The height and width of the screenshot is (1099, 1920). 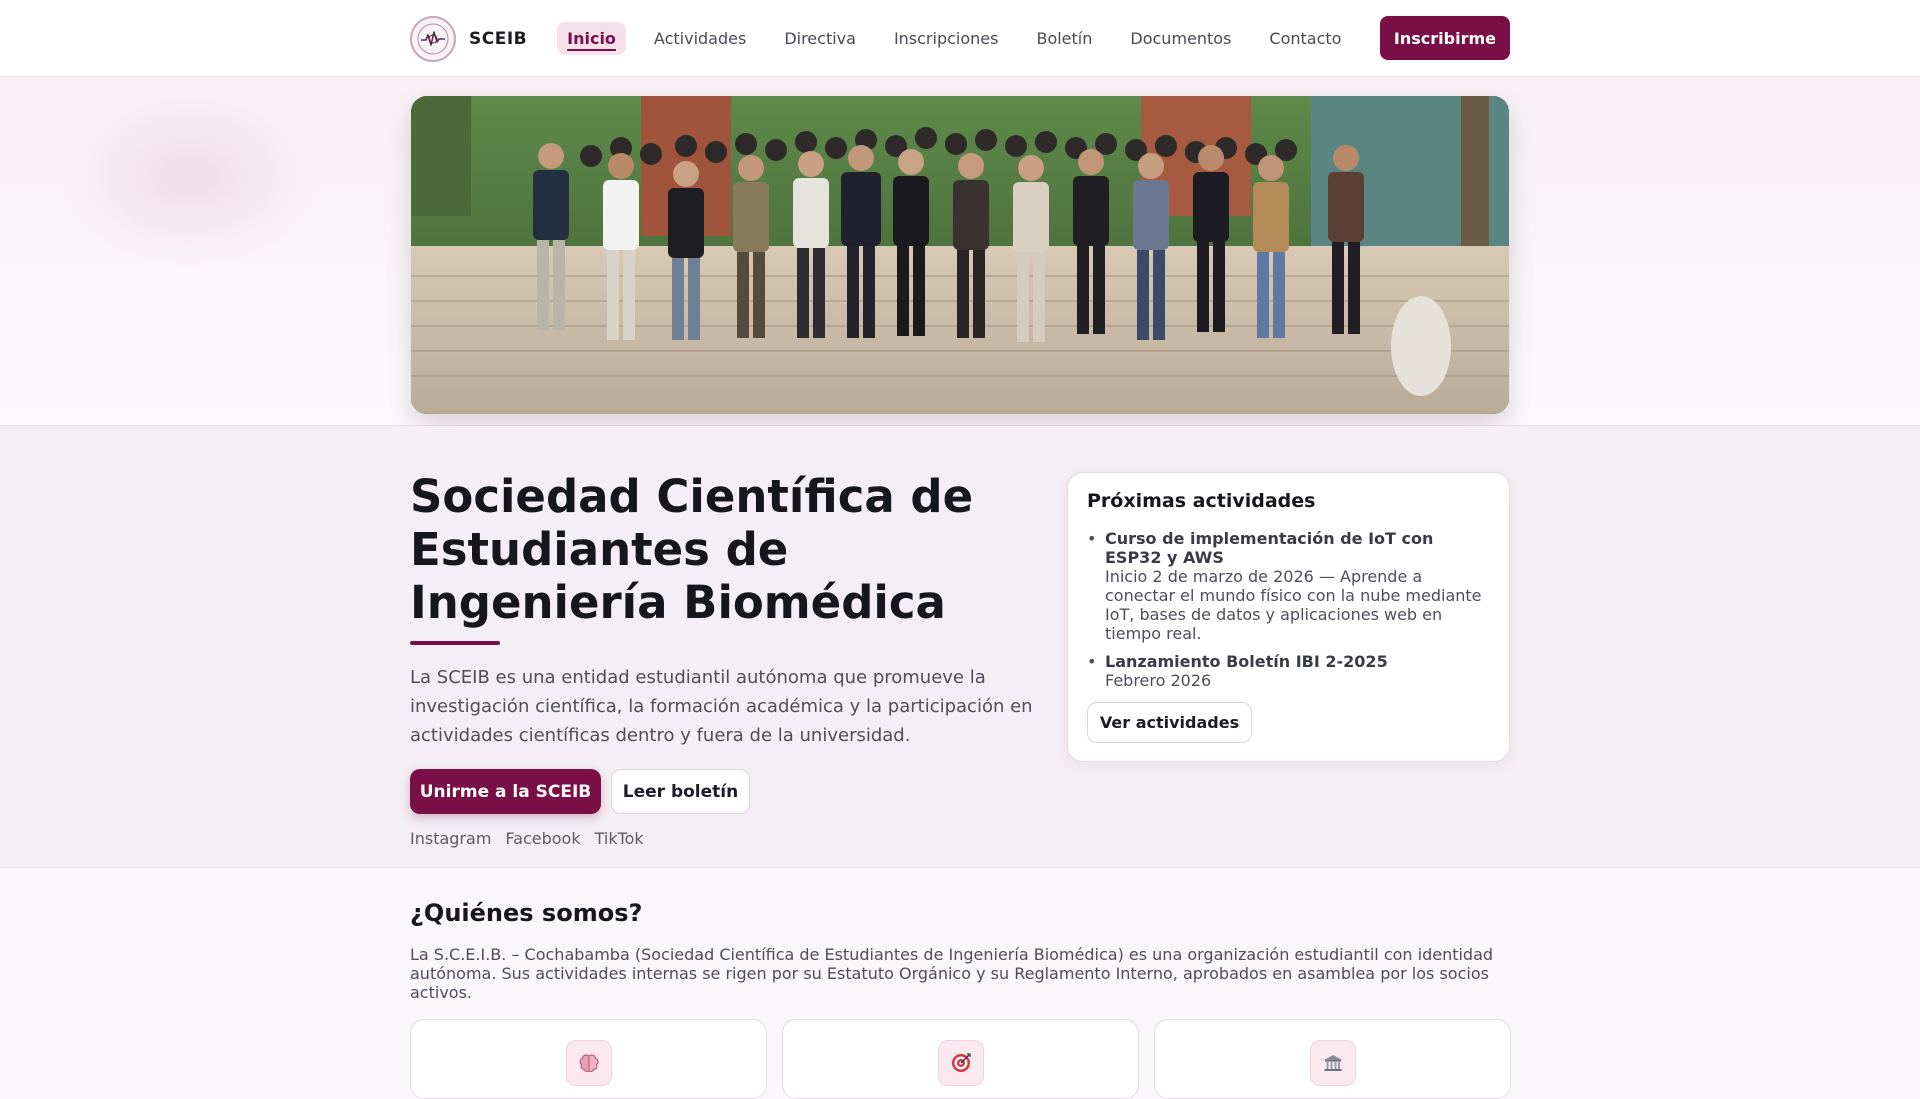 What do you see at coordinates (505, 791) in the screenshot?
I see `join-sceib-button: Unirme a la SCEIB` at bounding box center [505, 791].